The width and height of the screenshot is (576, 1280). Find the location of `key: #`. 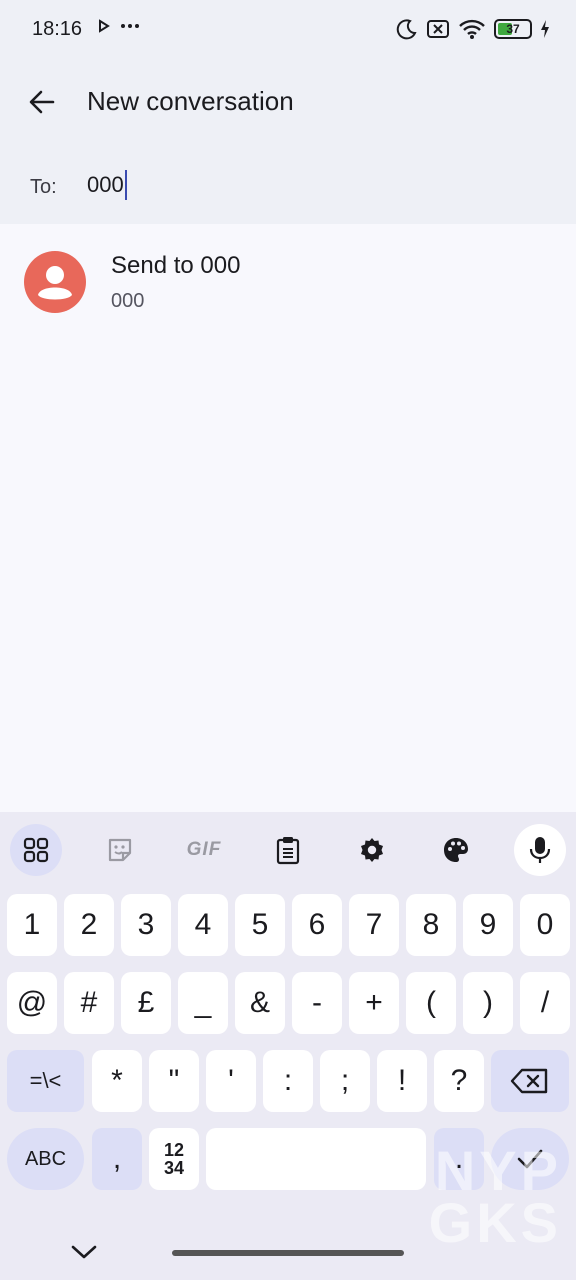

key: # is located at coordinates (89, 1003).